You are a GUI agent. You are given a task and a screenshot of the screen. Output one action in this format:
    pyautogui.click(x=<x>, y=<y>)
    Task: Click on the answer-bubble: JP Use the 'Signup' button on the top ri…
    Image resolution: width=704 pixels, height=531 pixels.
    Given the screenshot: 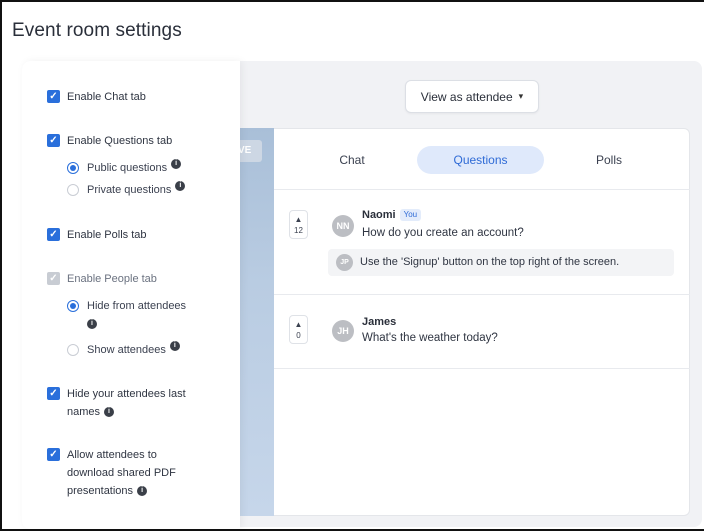 What is the action you would take?
    pyautogui.click(x=501, y=262)
    